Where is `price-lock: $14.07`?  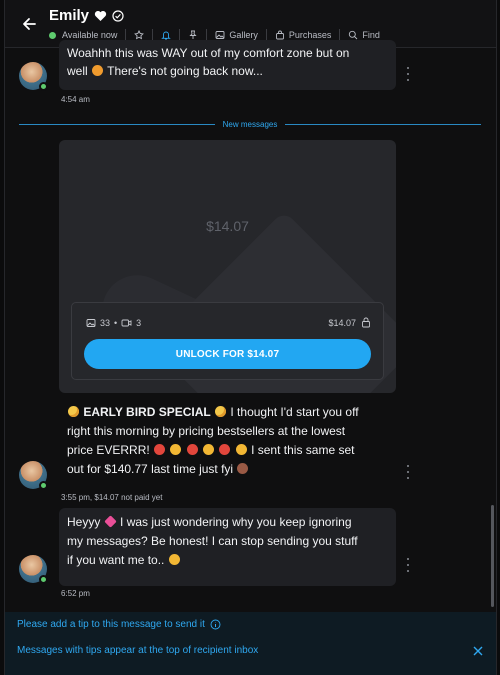
price-lock: $14.07 is located at coordinates (349, 322).